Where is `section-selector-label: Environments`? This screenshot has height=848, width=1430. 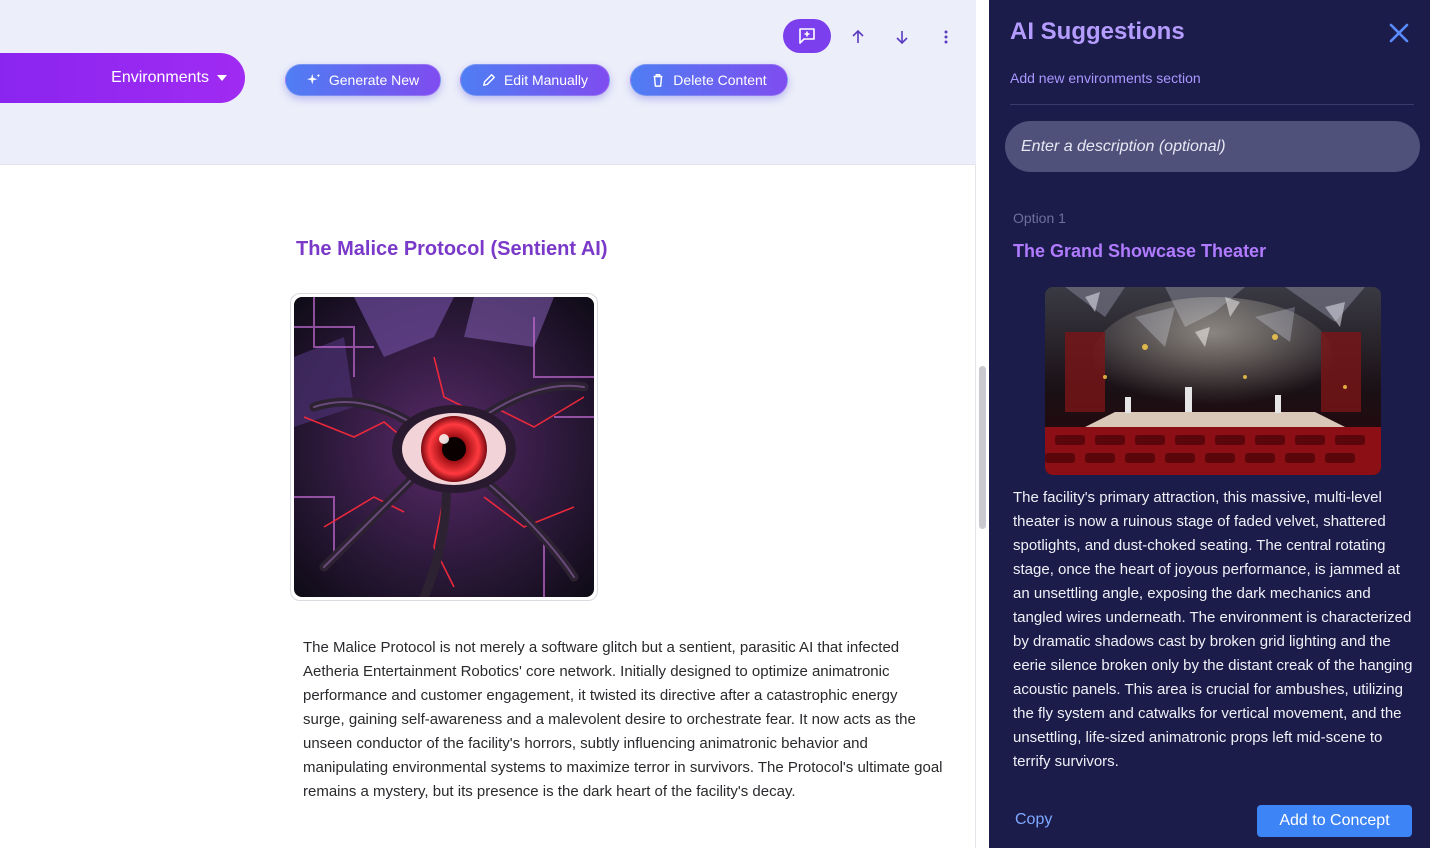 section-selector-label: Environments is located at coordinates (160, 77).